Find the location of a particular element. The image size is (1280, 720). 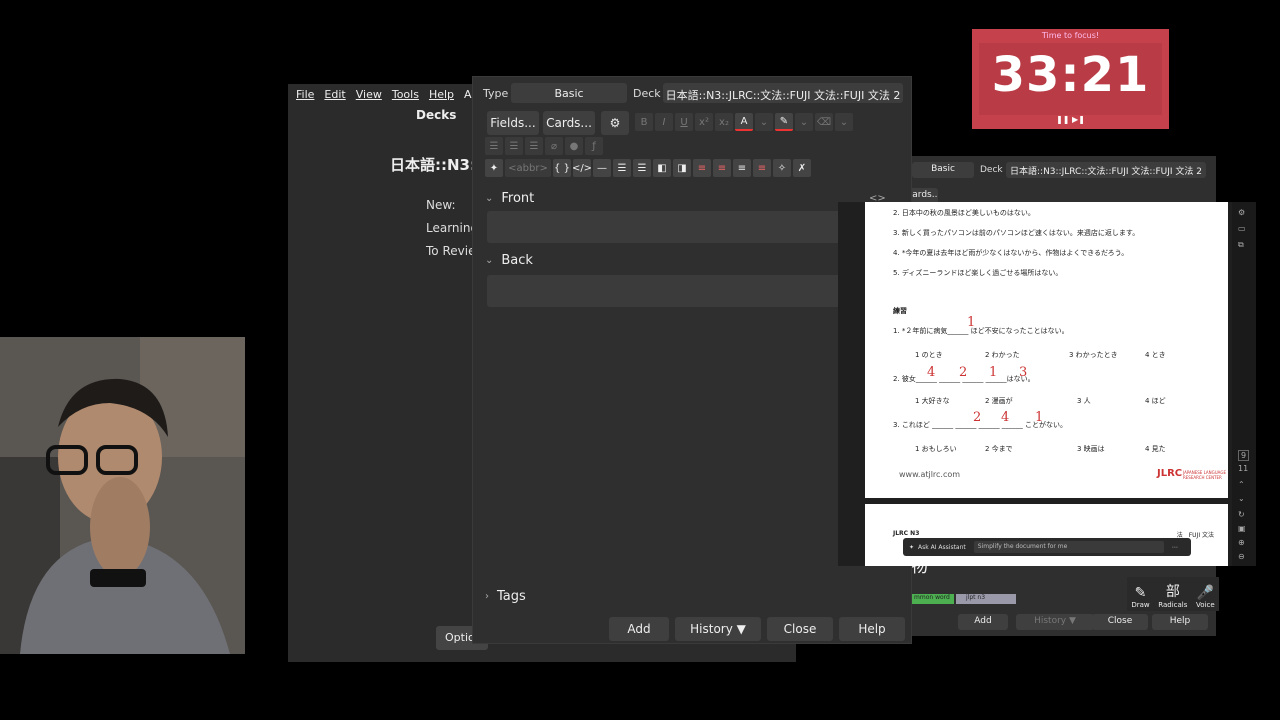

draw-tool: ✎ Draw is located at coordinates (1140, 597).